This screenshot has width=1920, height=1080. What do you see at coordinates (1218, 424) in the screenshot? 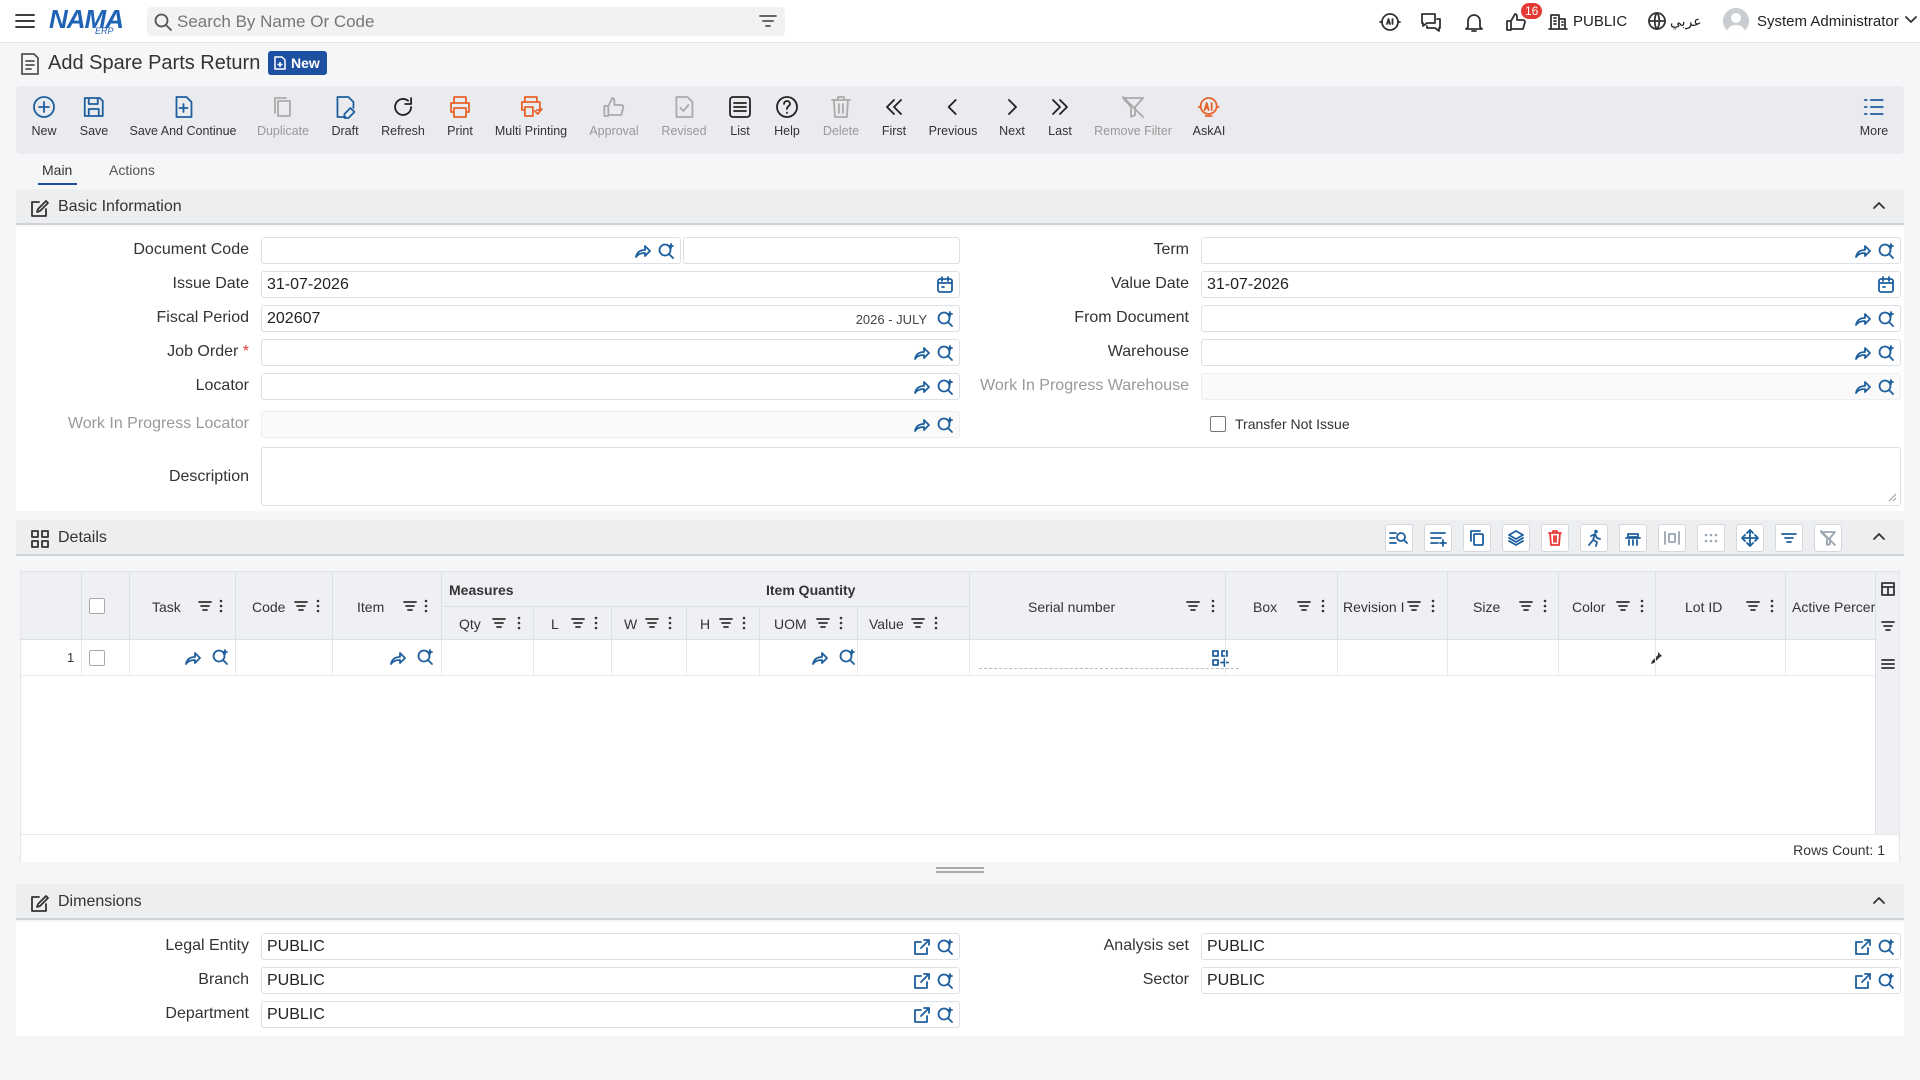
I see `transfer-not-issue-checkbox` at bounding box center [1218, 424].